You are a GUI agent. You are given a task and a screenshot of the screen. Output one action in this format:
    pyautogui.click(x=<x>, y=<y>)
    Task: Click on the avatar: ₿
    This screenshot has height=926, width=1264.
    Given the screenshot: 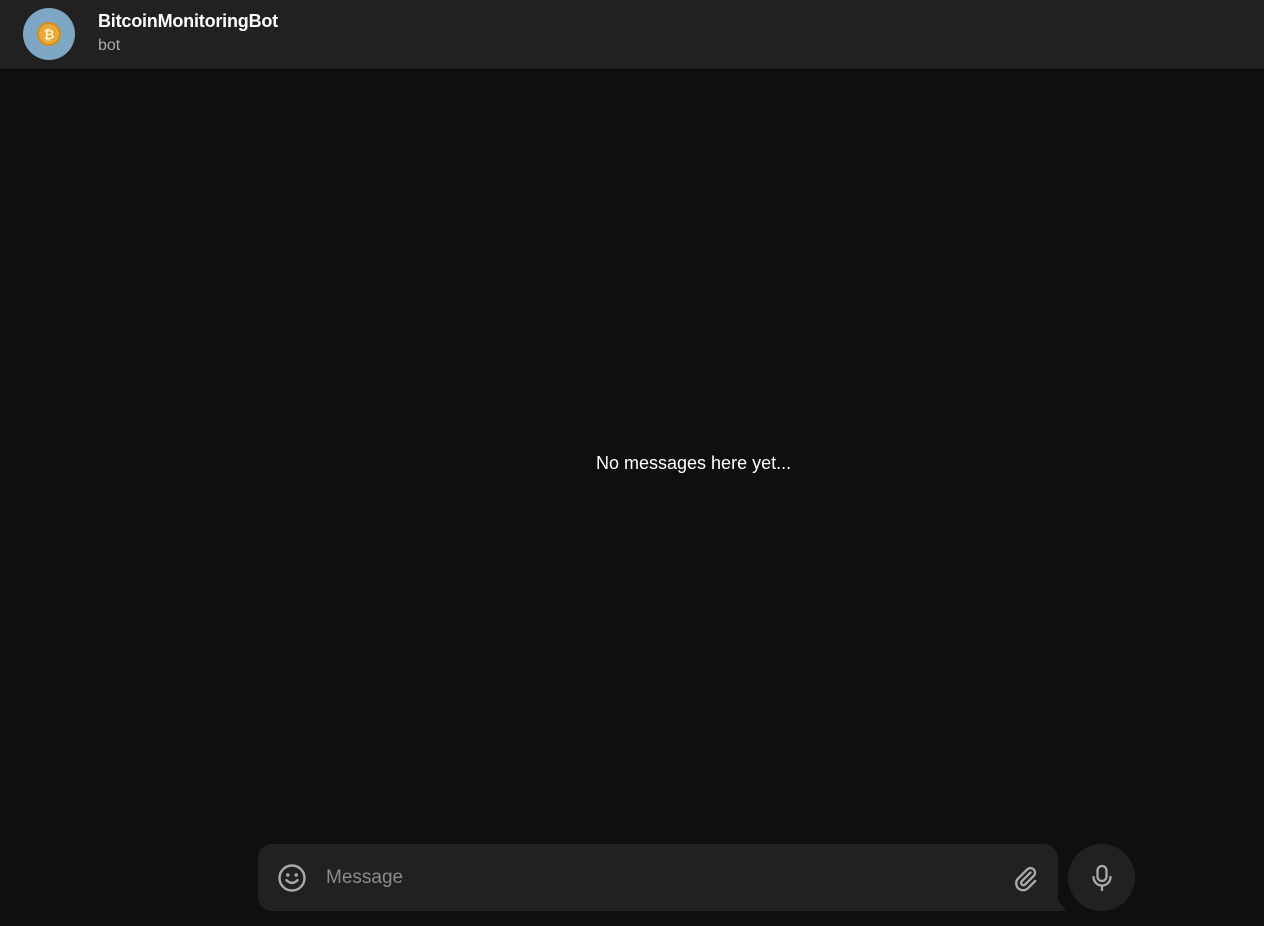 What is the action you would take?
    pyautogui.click(x=49, y=34)
    